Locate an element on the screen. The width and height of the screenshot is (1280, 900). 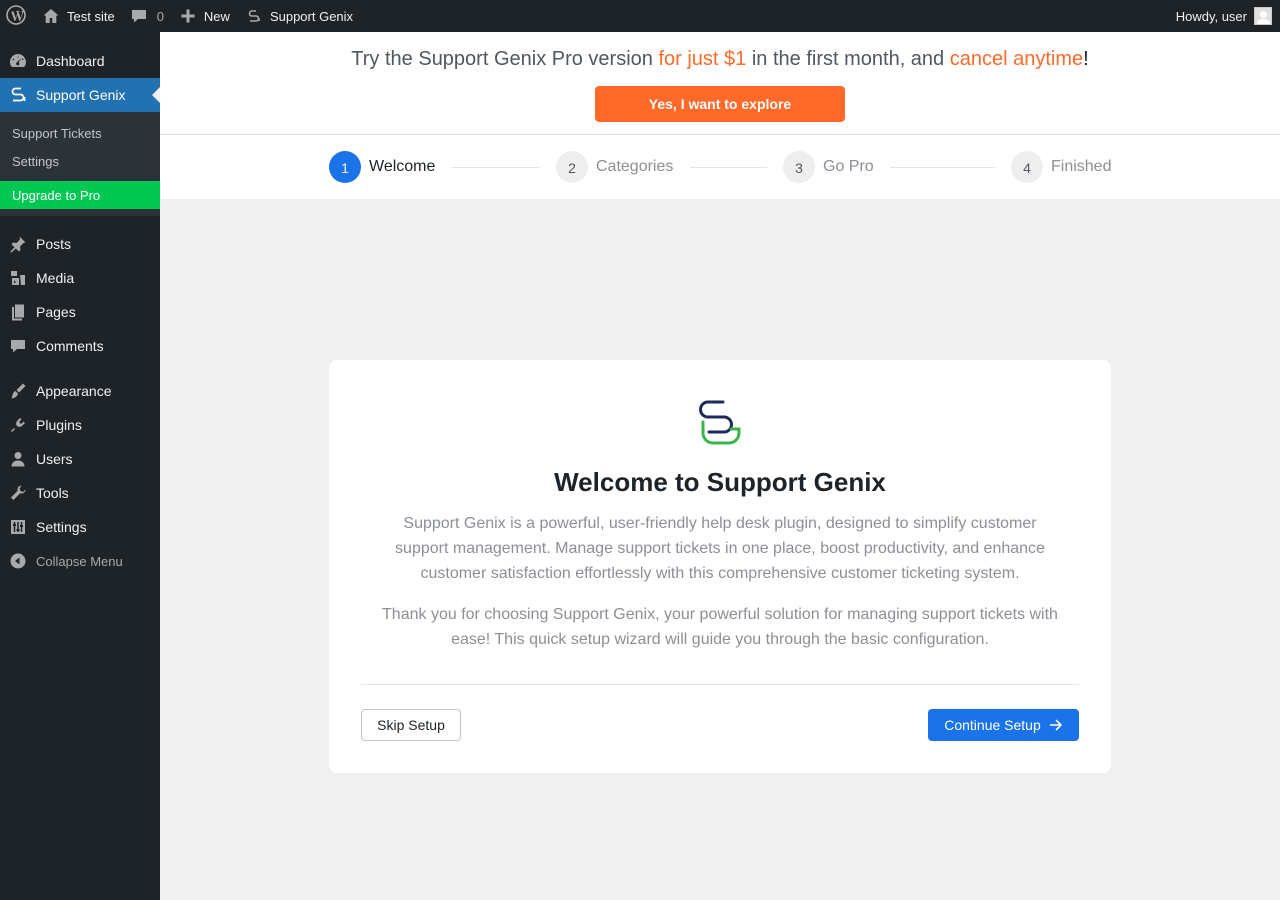
plus-icon is located at coordinates (188, 16).